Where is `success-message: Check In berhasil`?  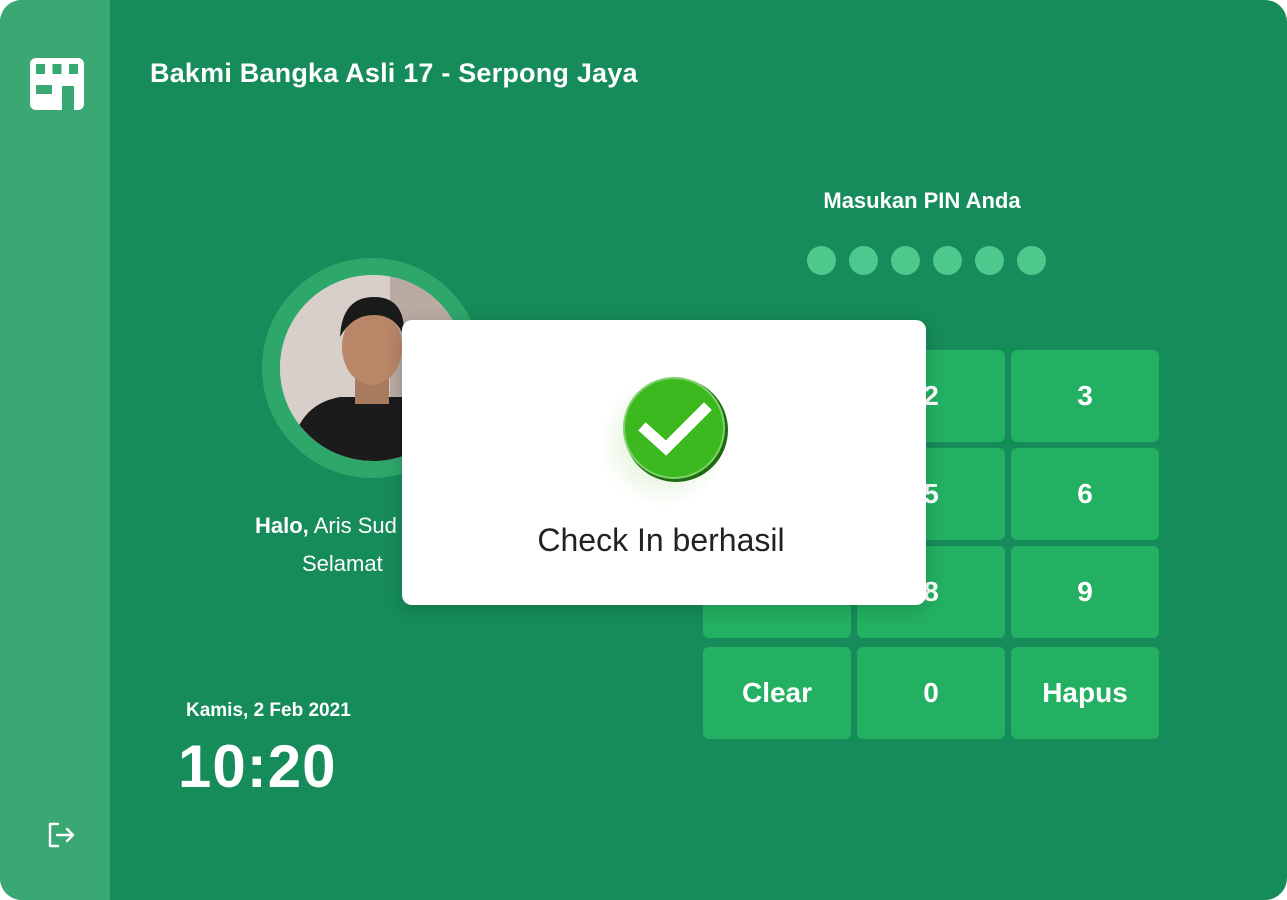
success-message: Check In berhasil is located at coordinates (661, 540).